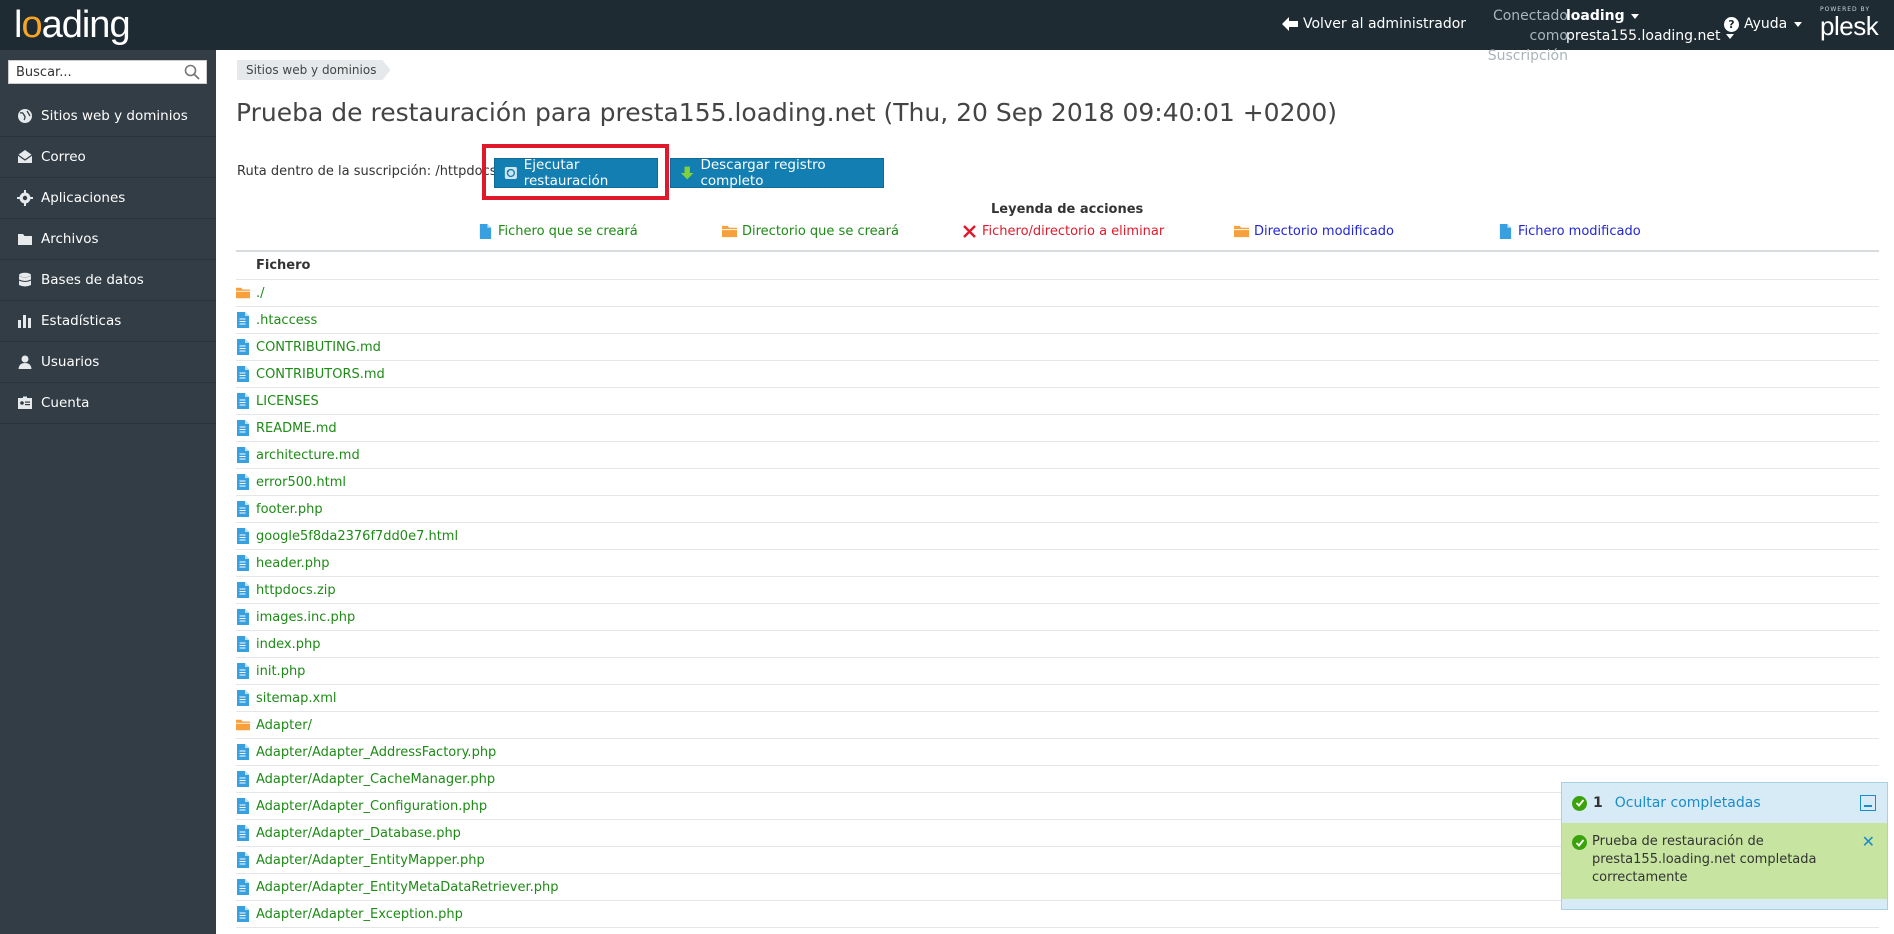 This screenshot has height=934, width=1894. I want to click on legend-file-created-label: Fichero que se creará, so click(568, 231).